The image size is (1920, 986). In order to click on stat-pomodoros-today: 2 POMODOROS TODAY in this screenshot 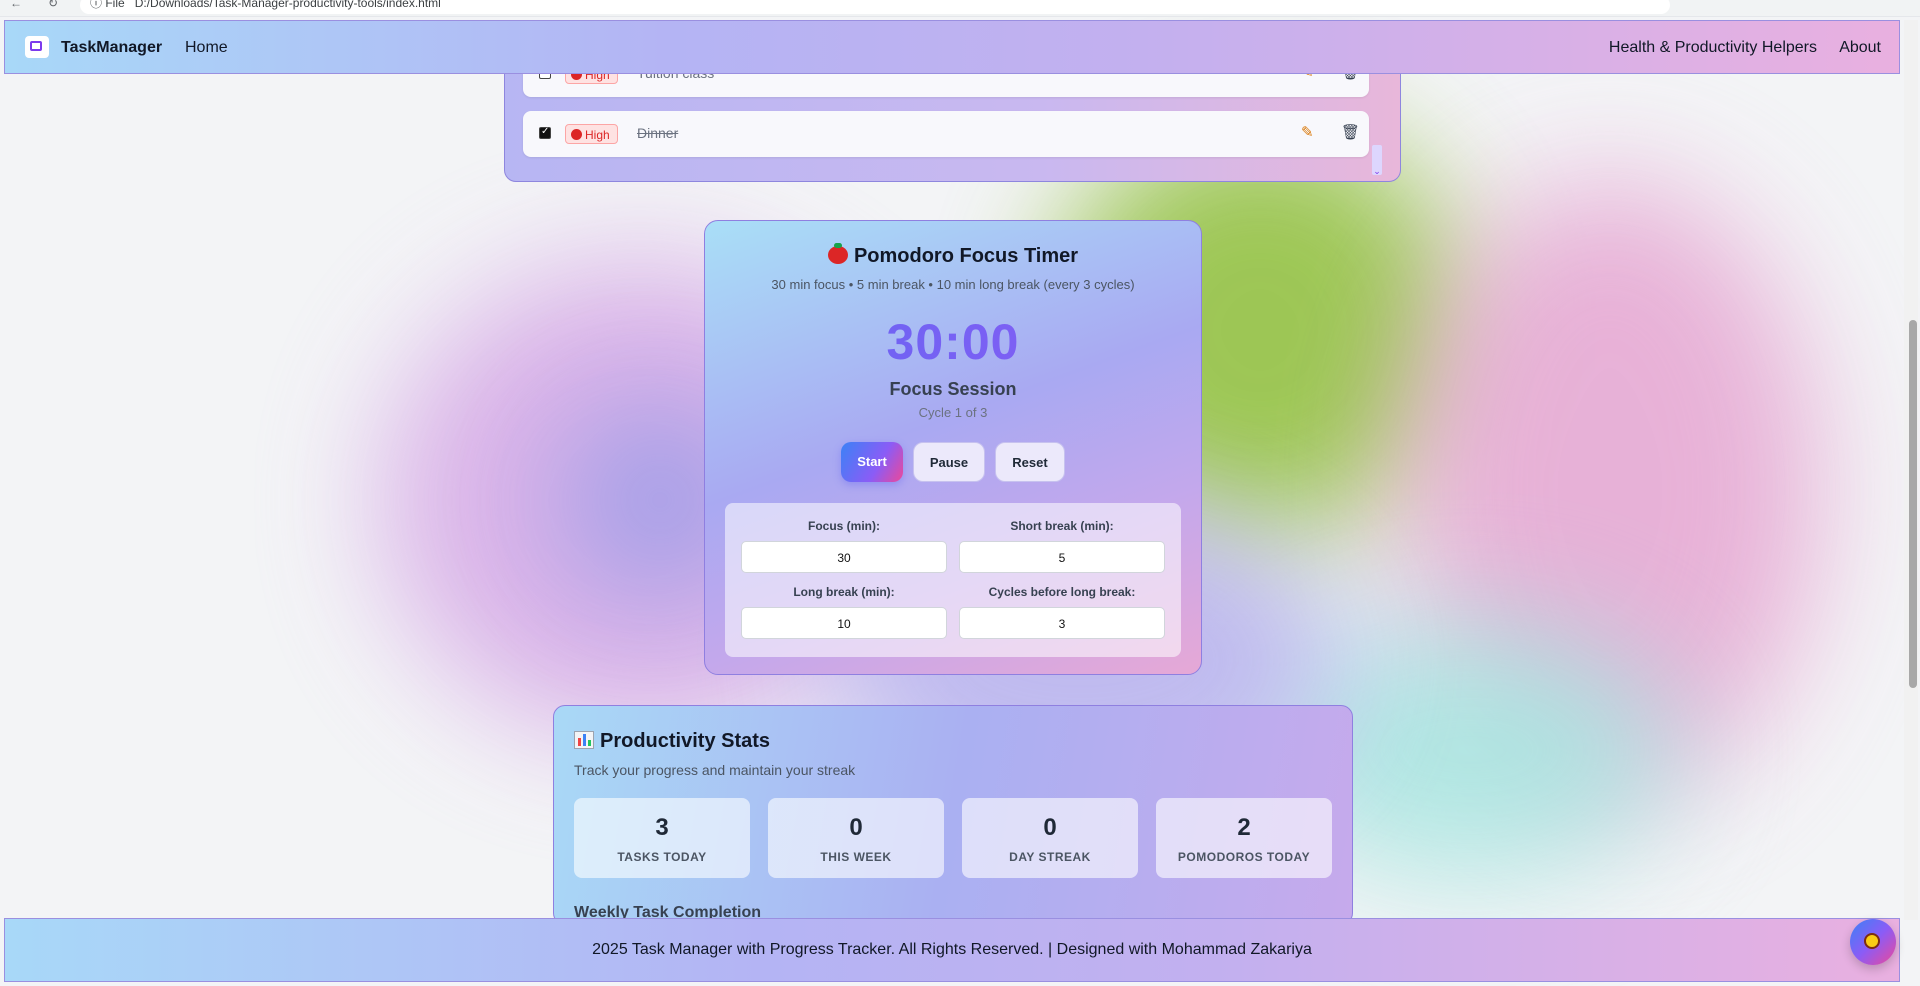, I will do `click(1244, 838)`.